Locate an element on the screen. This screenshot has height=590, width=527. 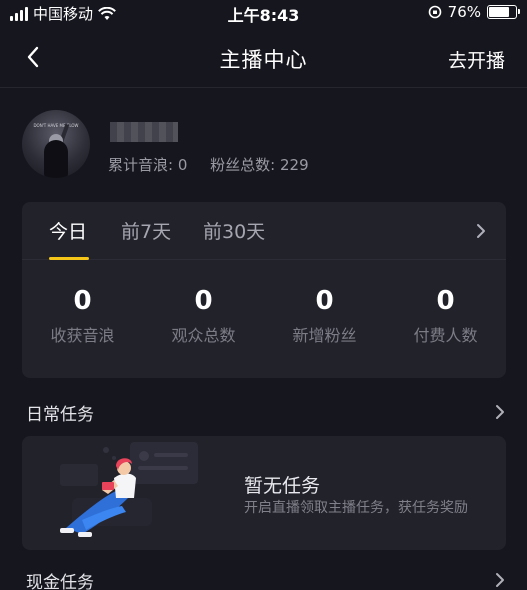
battery-icon is located at coordinates (503, 12).